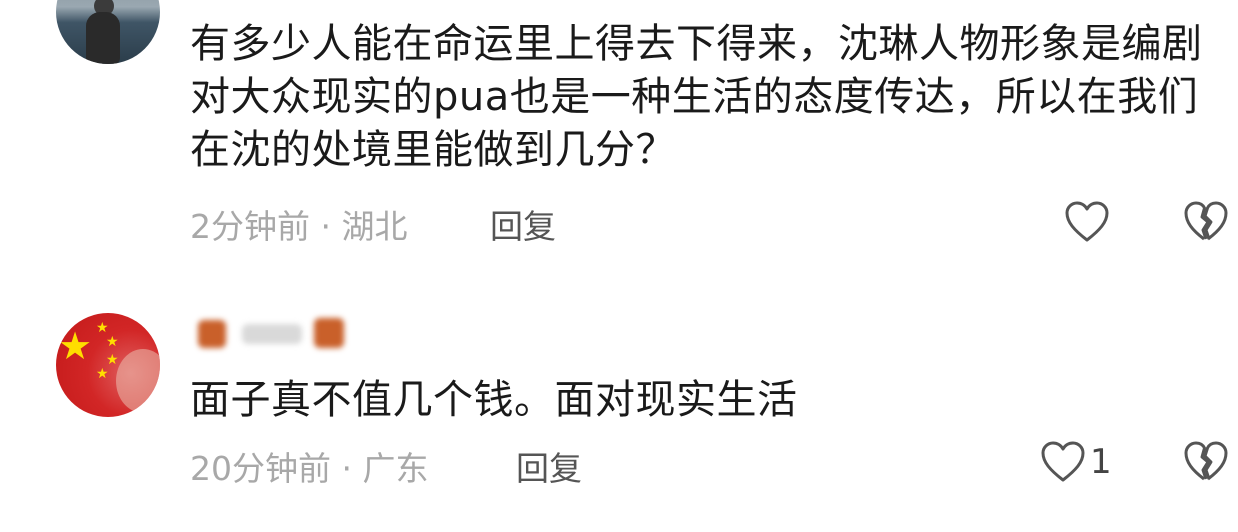 Image resolution: width=1238 pixels, height=532 pixels. I want to click on avatar-person-body, so click(103, 38).